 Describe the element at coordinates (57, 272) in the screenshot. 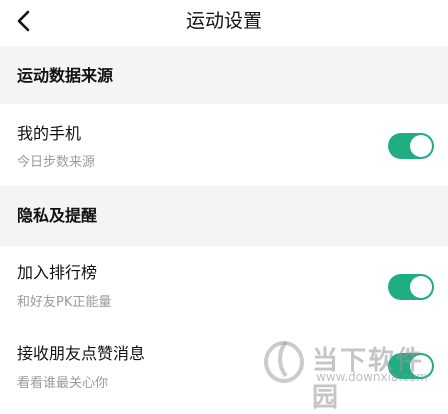

I see `setting-title-leaderboard: 加入排行榜` at that location.